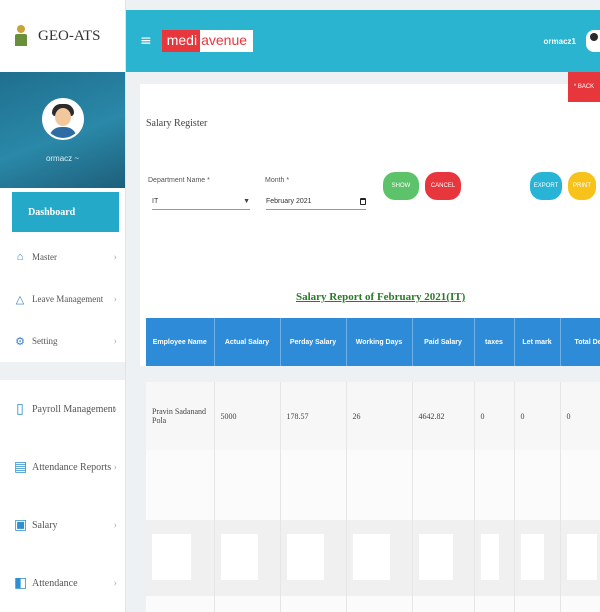  I want to click on department-select: IT ▼, so click(201, 202).